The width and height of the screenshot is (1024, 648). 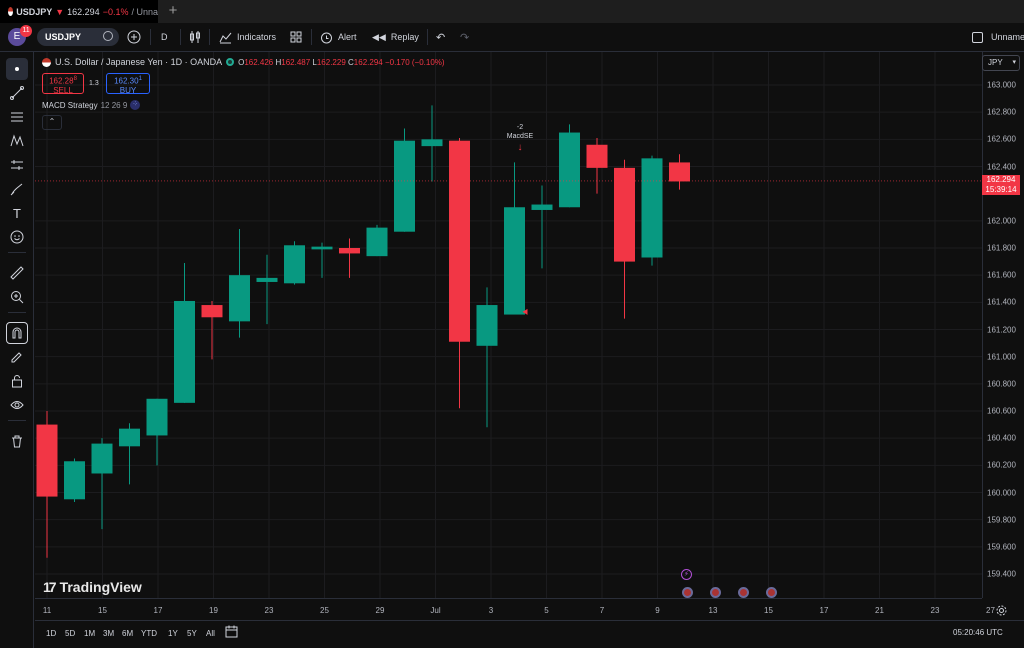 What do you see at coordinates (259, 62) in the screenshot?
I see `open-value: 162.426` at bounding box center [259, 62].